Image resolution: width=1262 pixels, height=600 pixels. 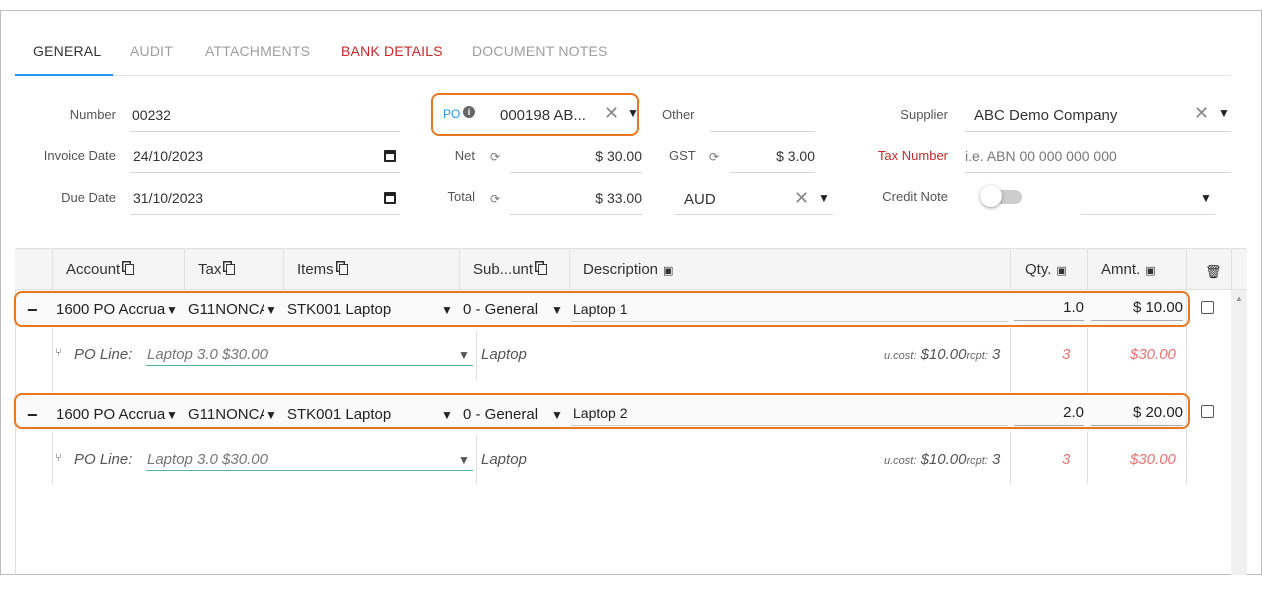 What do you see at coordinates (942, 459) in the screenshot?
I see `unit-cost: u.cost: $10.00rcpt: 3` at bounding box center [942, 459].